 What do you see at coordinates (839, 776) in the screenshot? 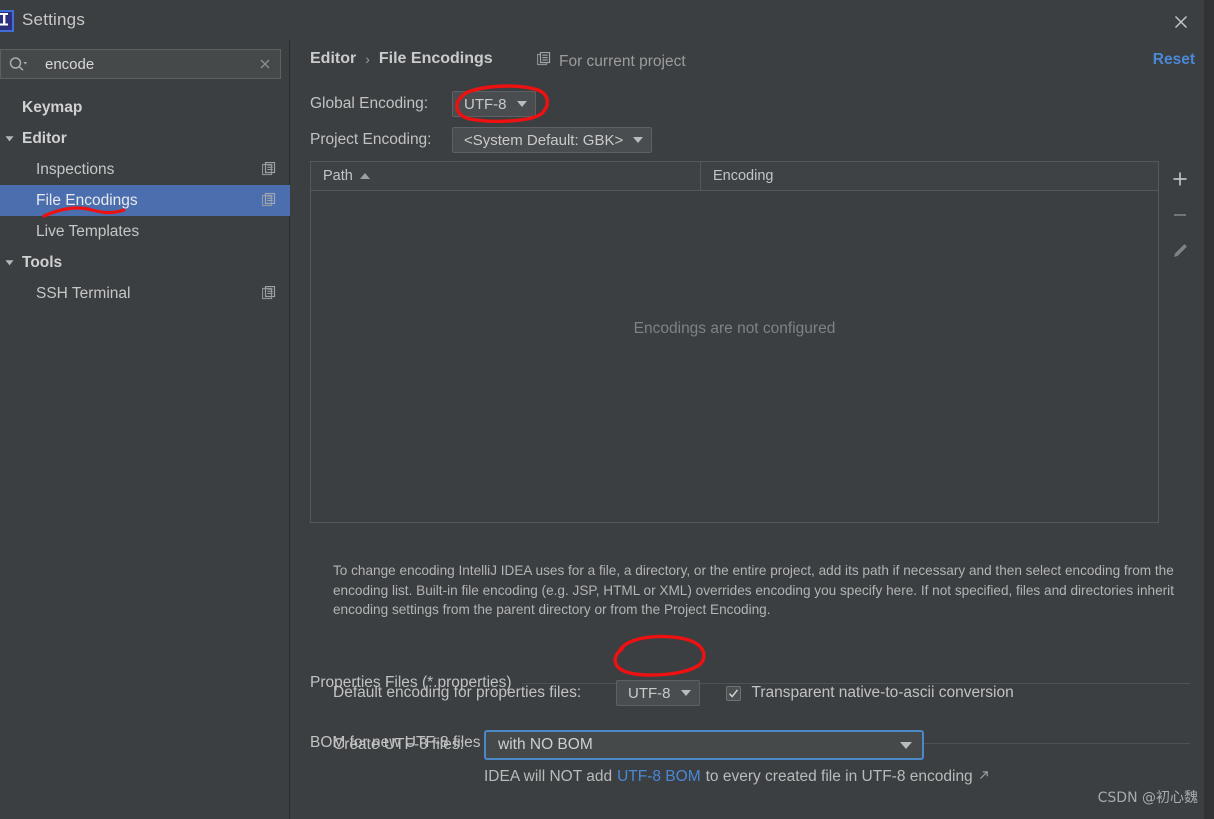
I see `bom-note-suffix: to every created file in UTF-8 encoding` at bounding box center [839, 776].